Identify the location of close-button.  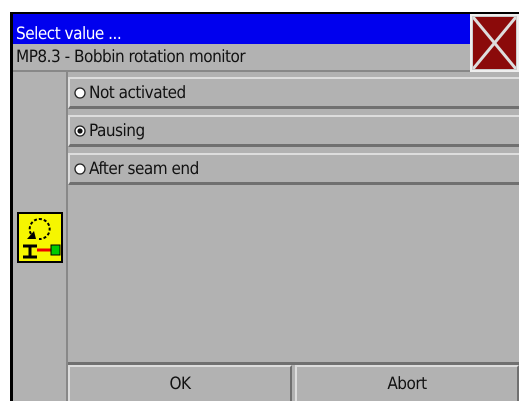
(494, 43).